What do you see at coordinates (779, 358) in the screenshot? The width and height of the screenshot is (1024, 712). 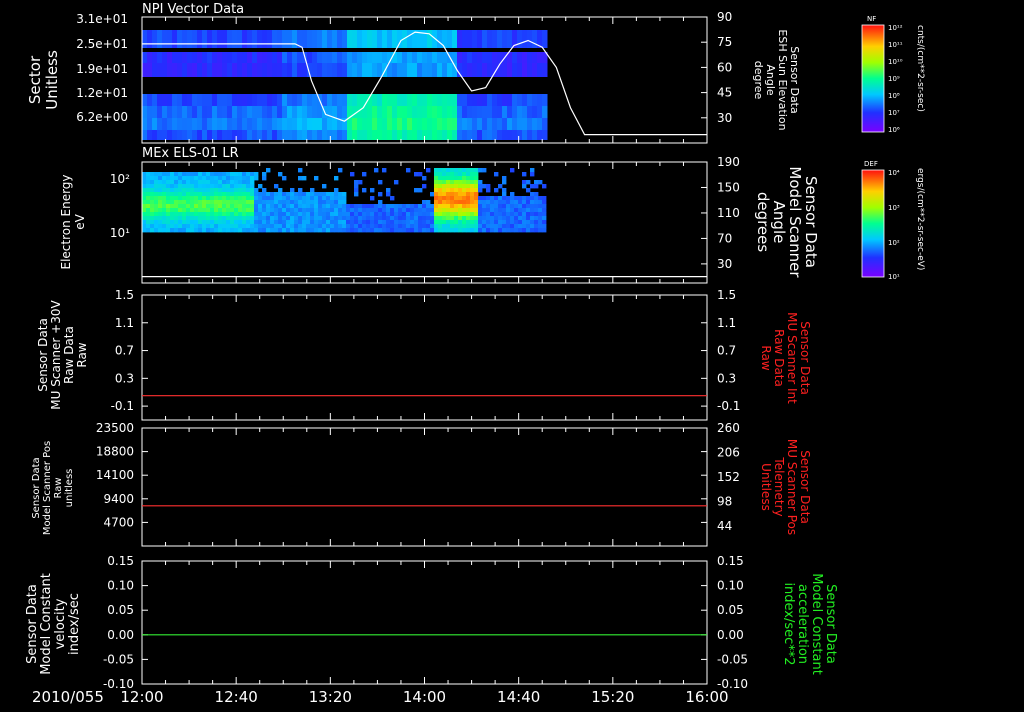 I see `axis-title-line: Raw Data` at bounding box center [779, 358].